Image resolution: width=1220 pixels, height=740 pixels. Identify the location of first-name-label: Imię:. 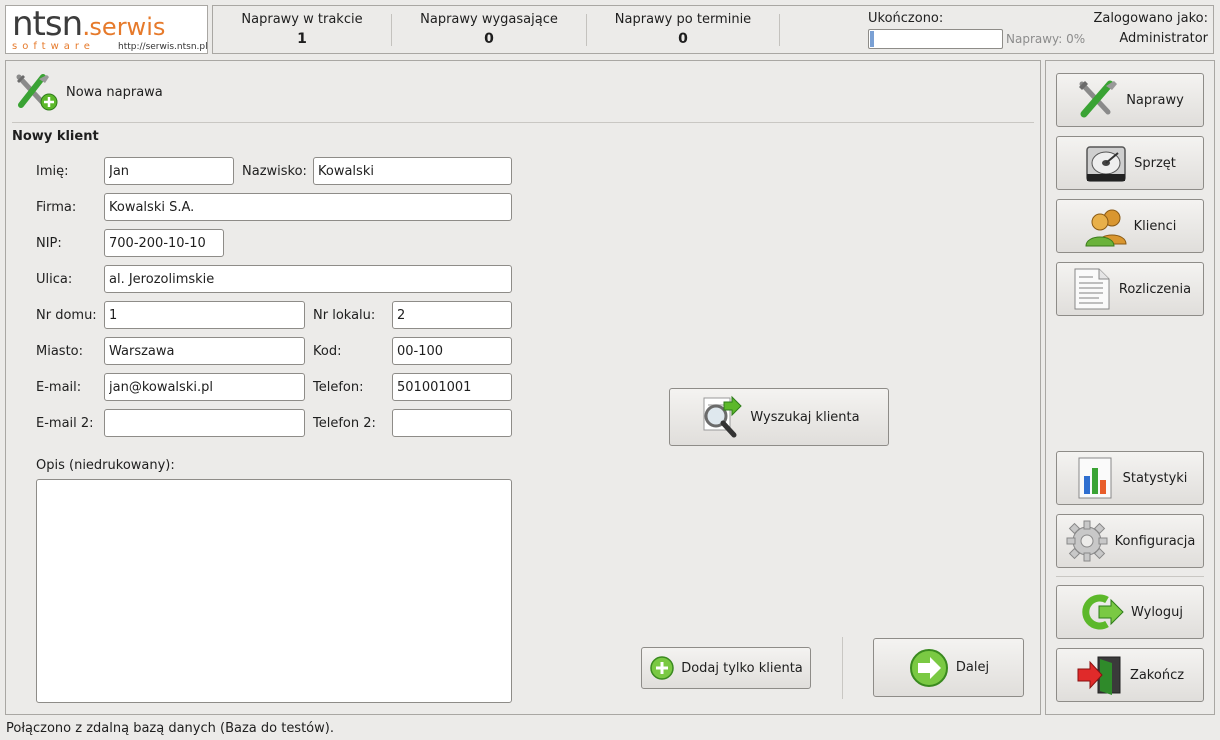
(52, 171).